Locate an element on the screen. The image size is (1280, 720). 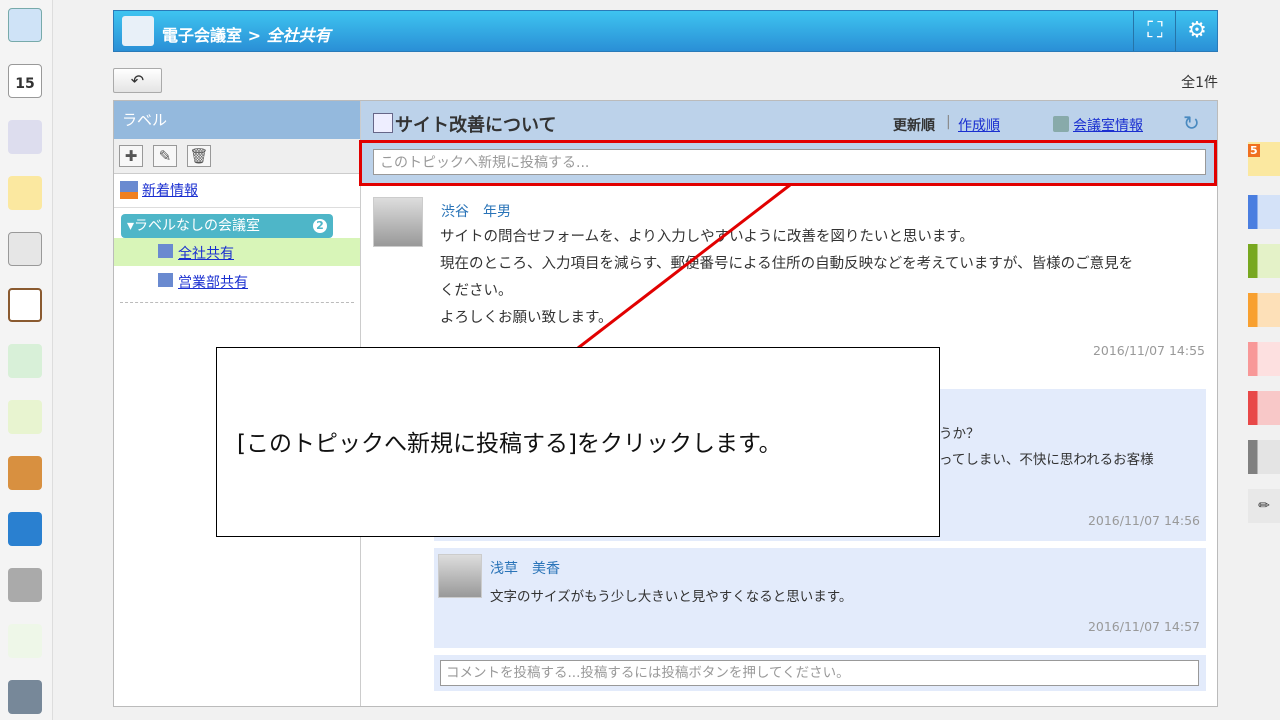
color-tab-green is located at coordinates (1264, 261).